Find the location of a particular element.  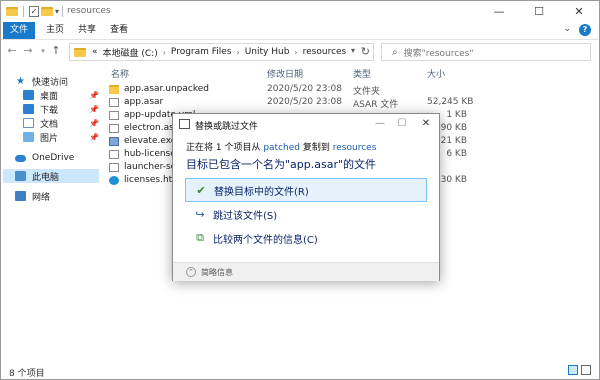

properties-icon: ✓ is located at coordinates (34, 11).